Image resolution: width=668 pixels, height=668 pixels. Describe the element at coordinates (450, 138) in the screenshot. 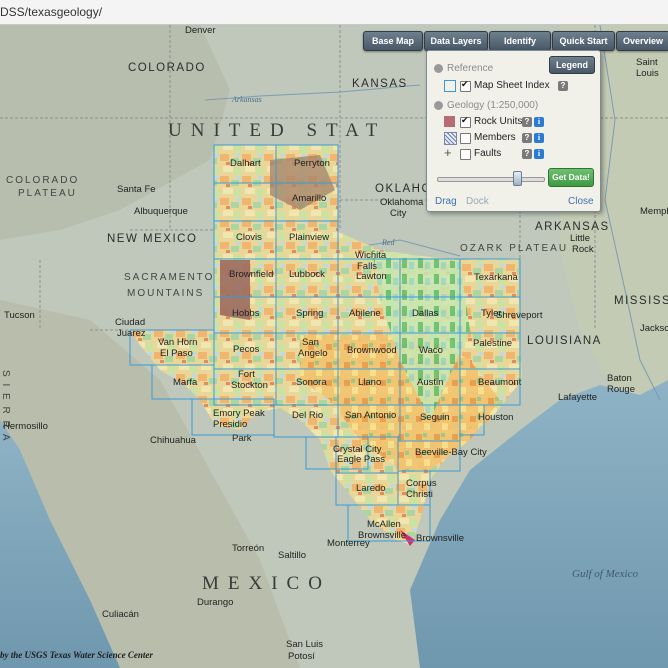

I see `members-swatch-icon` at that location.